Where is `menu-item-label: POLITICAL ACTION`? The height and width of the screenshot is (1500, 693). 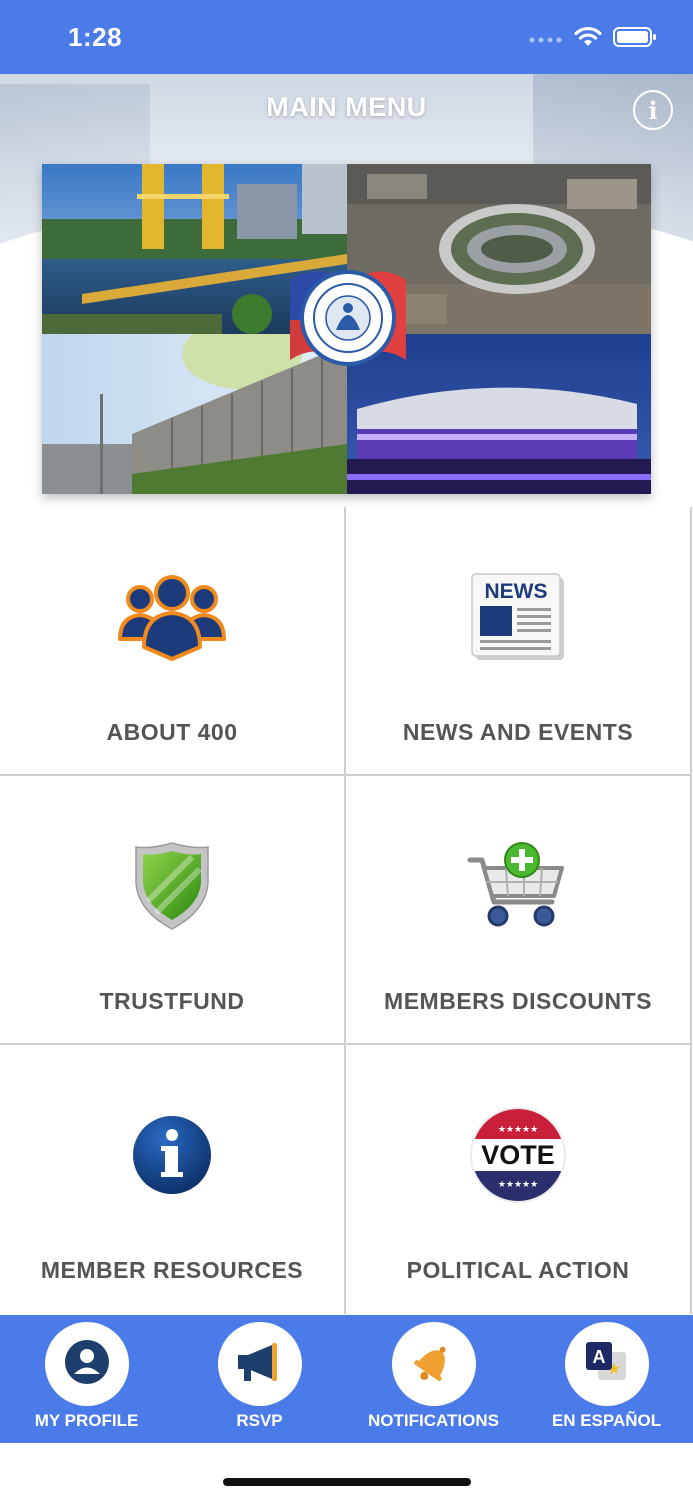 menu-item-label: POLITICAL ACTION is located at coordinates (518, 1270).